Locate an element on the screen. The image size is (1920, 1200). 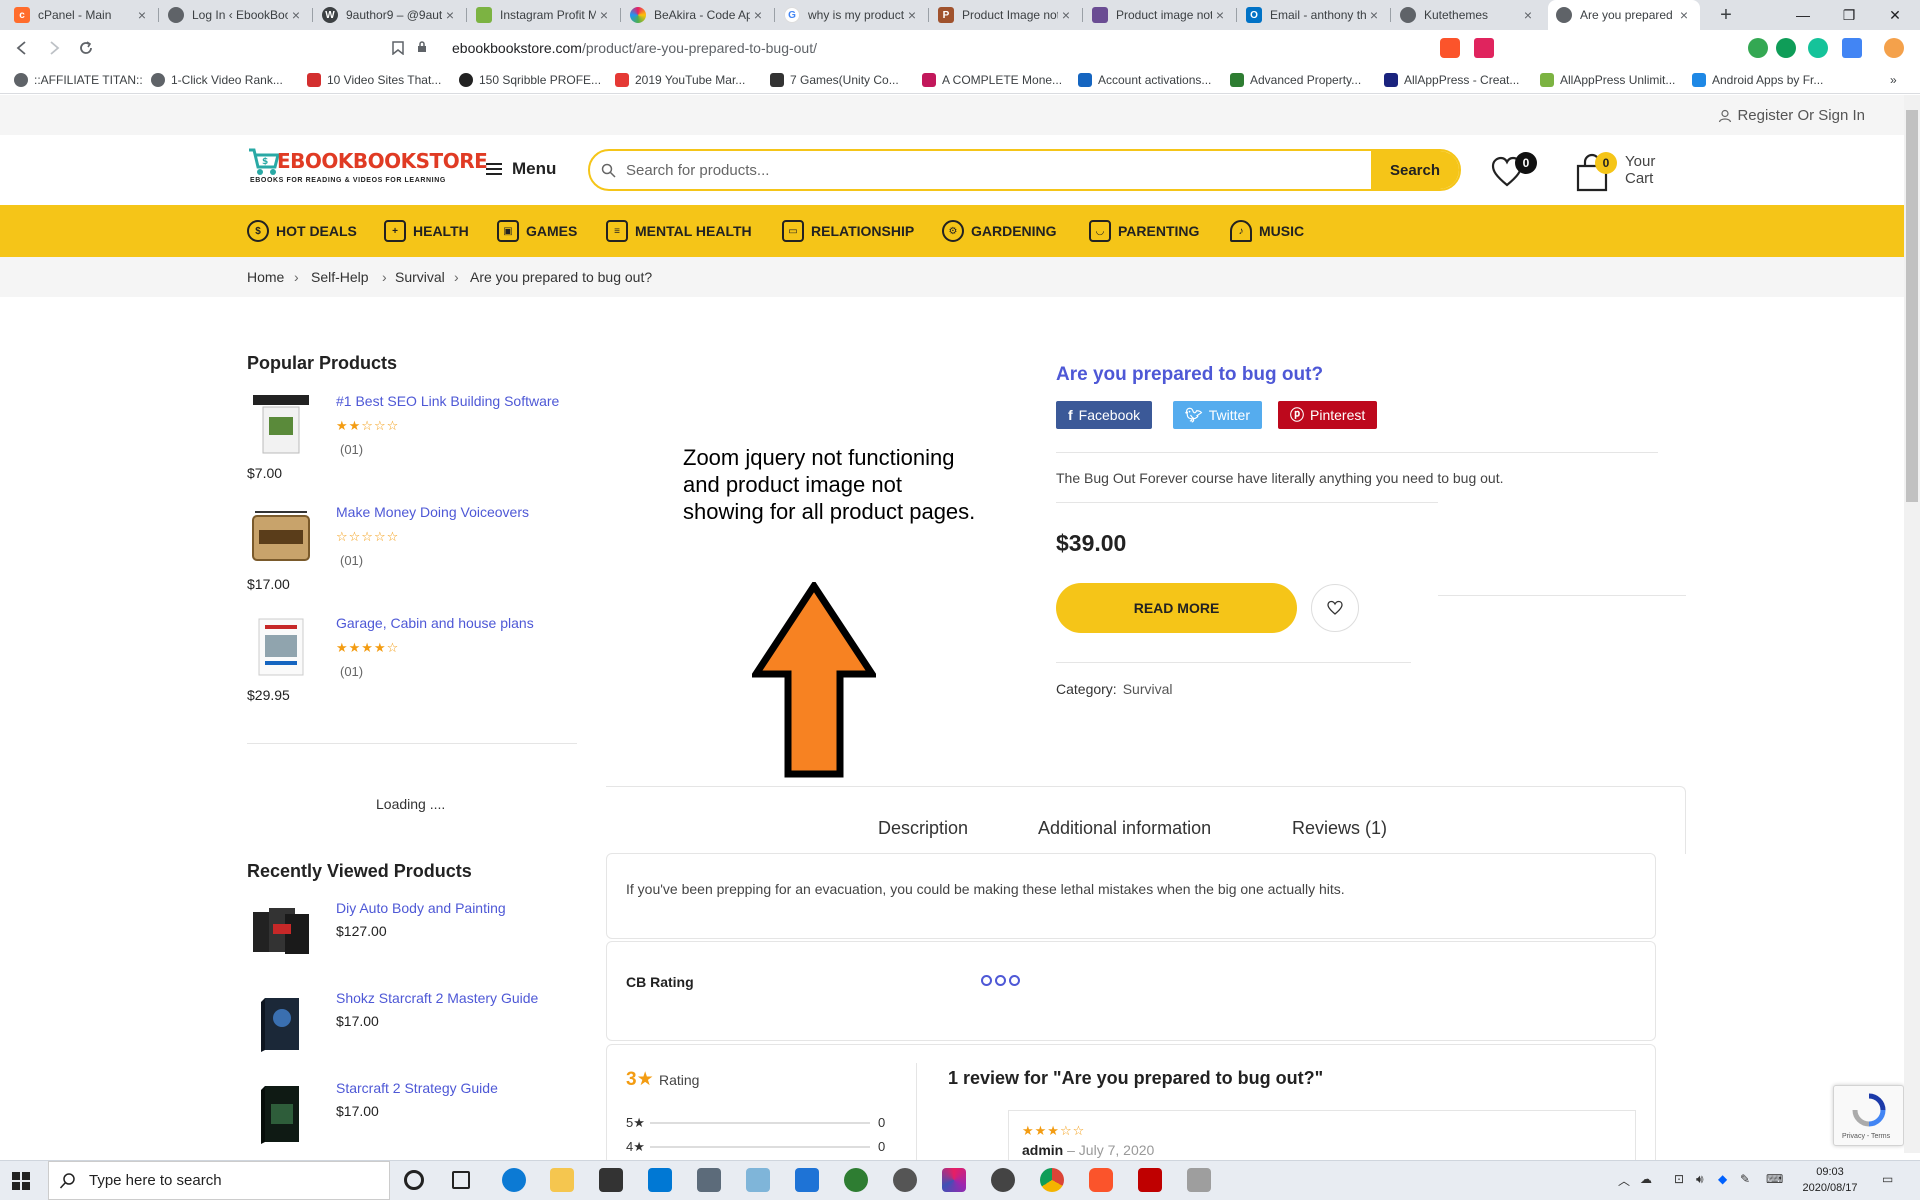
recent-product-link: Starcraft 2 Strategy Guide is located at coordinates (417, 1088).